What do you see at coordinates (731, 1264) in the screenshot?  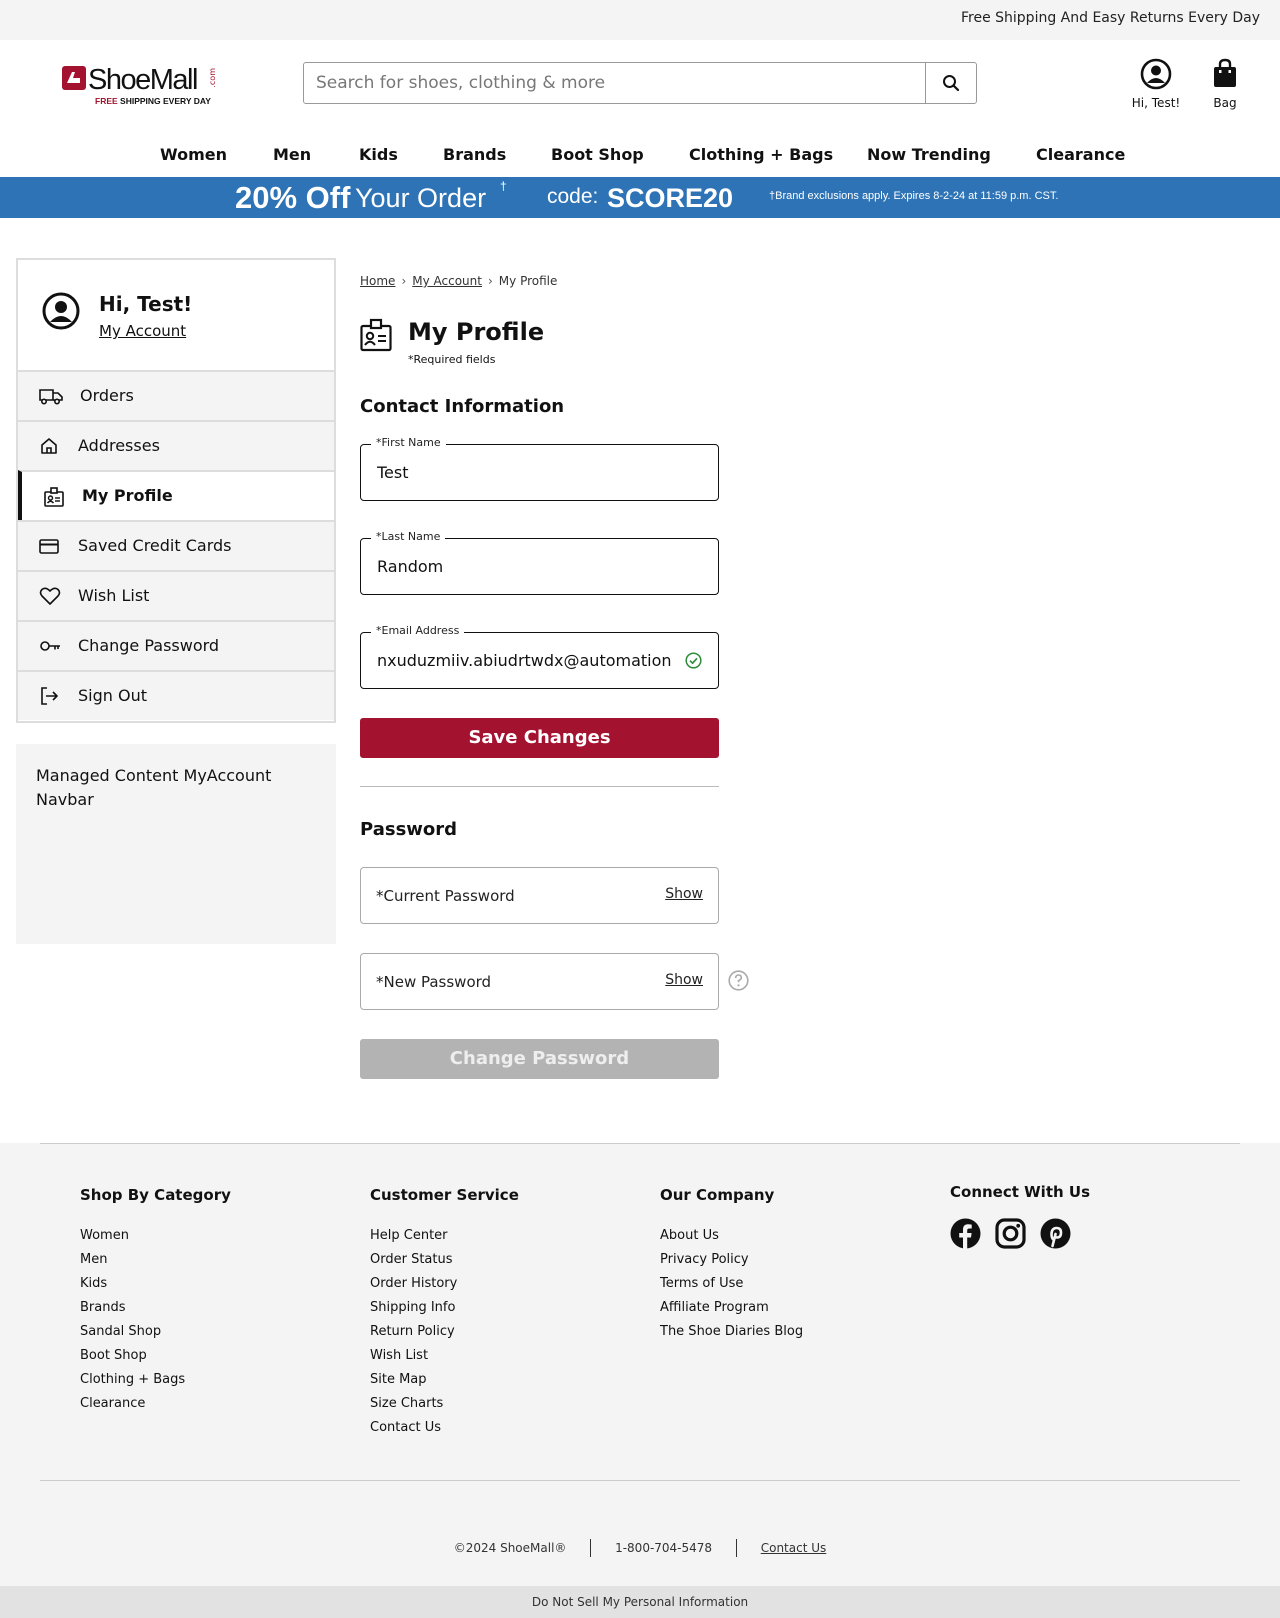 I see `footer-link: Privacy Policy` at bounding box center [731, 1264].